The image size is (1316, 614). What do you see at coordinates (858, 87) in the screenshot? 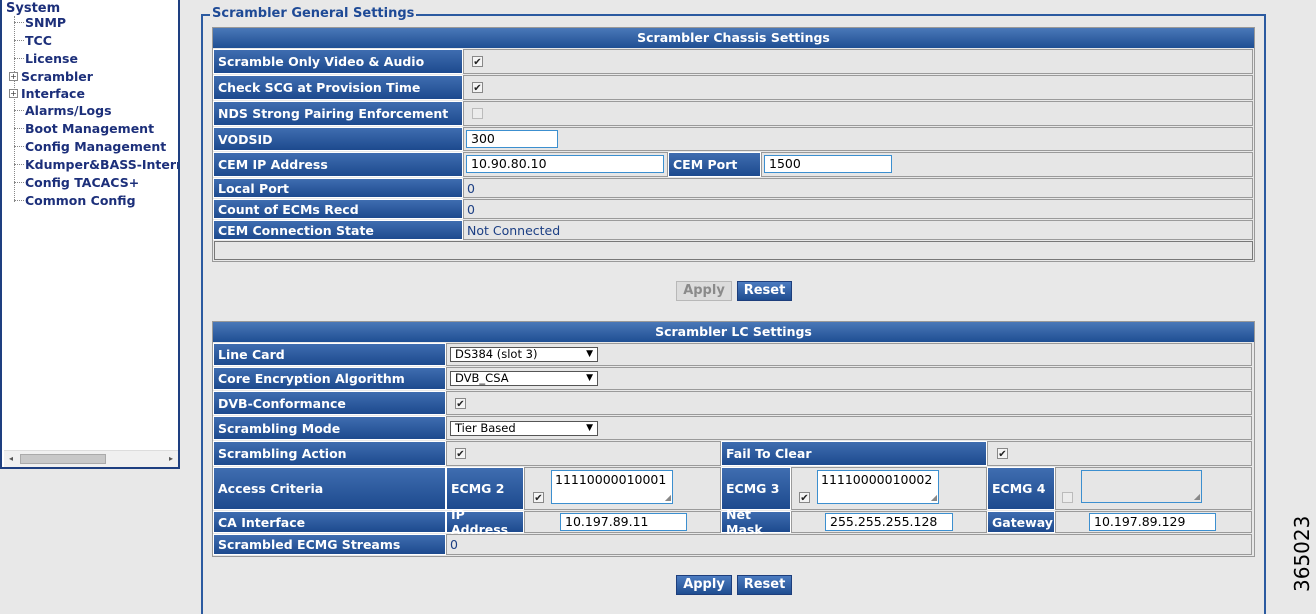
I see `check-scg-cell: ✔` at bounding box center [858, 87].